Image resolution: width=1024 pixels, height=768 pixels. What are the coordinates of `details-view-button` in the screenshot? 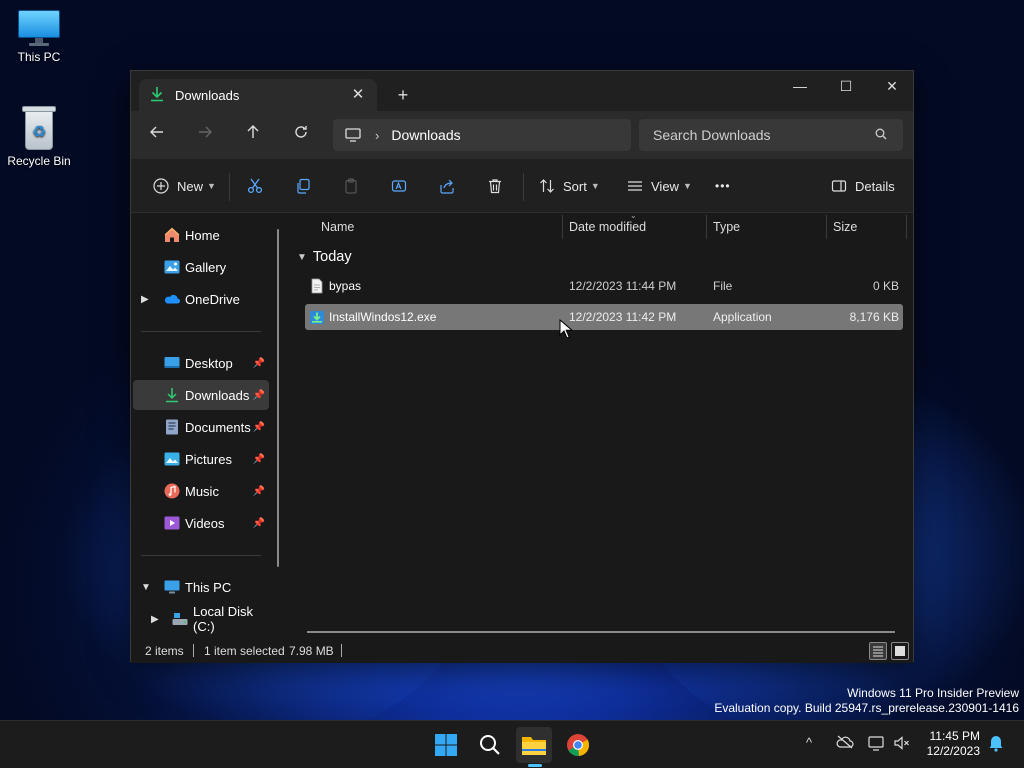 It's located at (878, 651).